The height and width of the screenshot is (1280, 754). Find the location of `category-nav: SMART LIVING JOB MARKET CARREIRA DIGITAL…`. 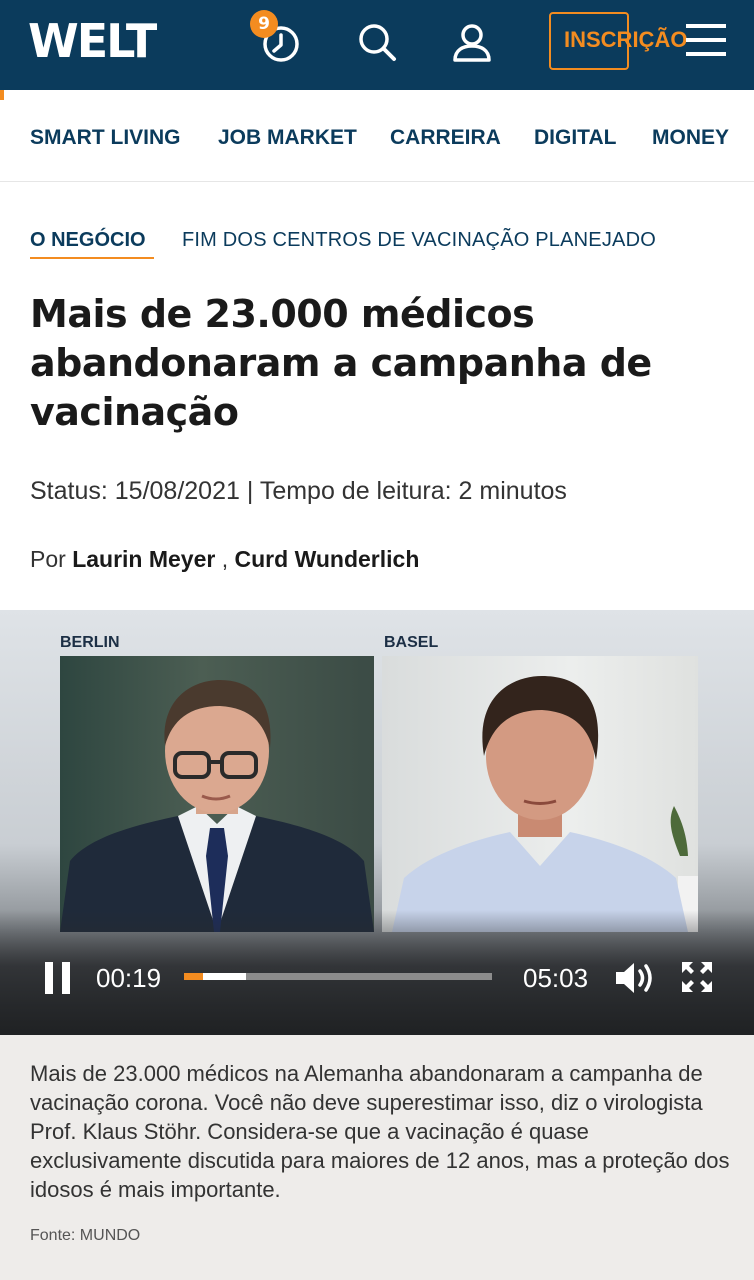

category-nav: SMART LIVING JOB MARKET CARREIRA DIGITAL… is located at coordinates (377, 139).